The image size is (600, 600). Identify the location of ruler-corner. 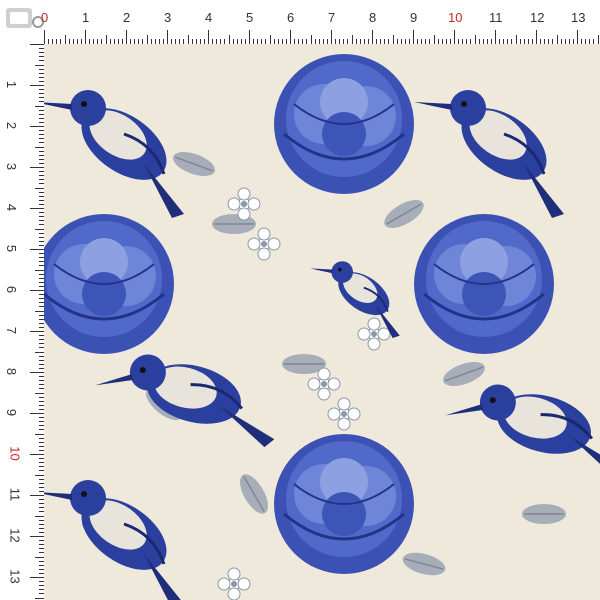
(22, 22).